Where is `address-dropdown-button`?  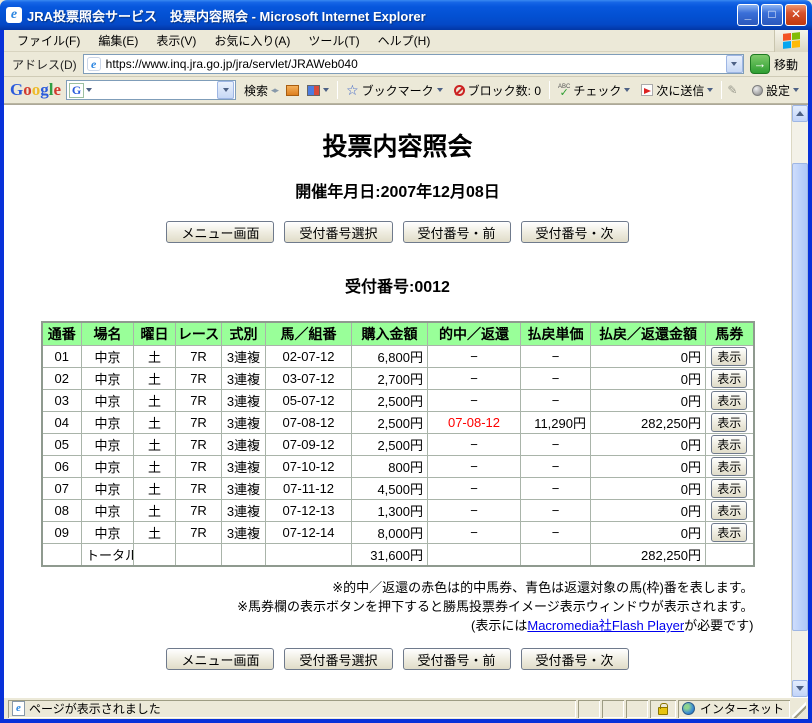
address-dropdown-button is located at coordinates (734, 64).